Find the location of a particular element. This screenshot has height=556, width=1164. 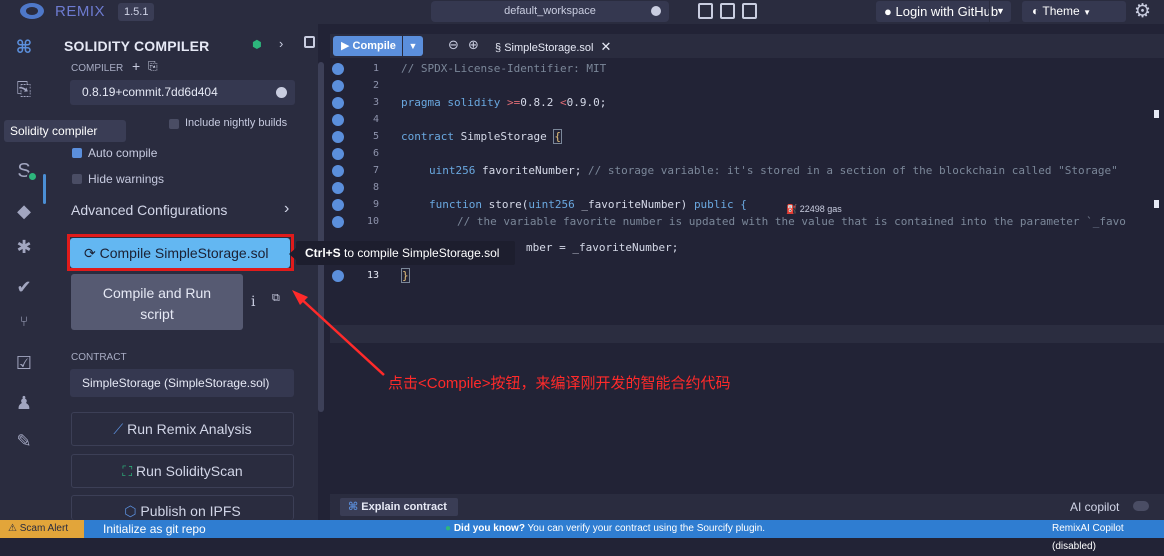

contract-select: SimpleStorage (SimpleStorage.sol) is located at coordinates (182, 383).